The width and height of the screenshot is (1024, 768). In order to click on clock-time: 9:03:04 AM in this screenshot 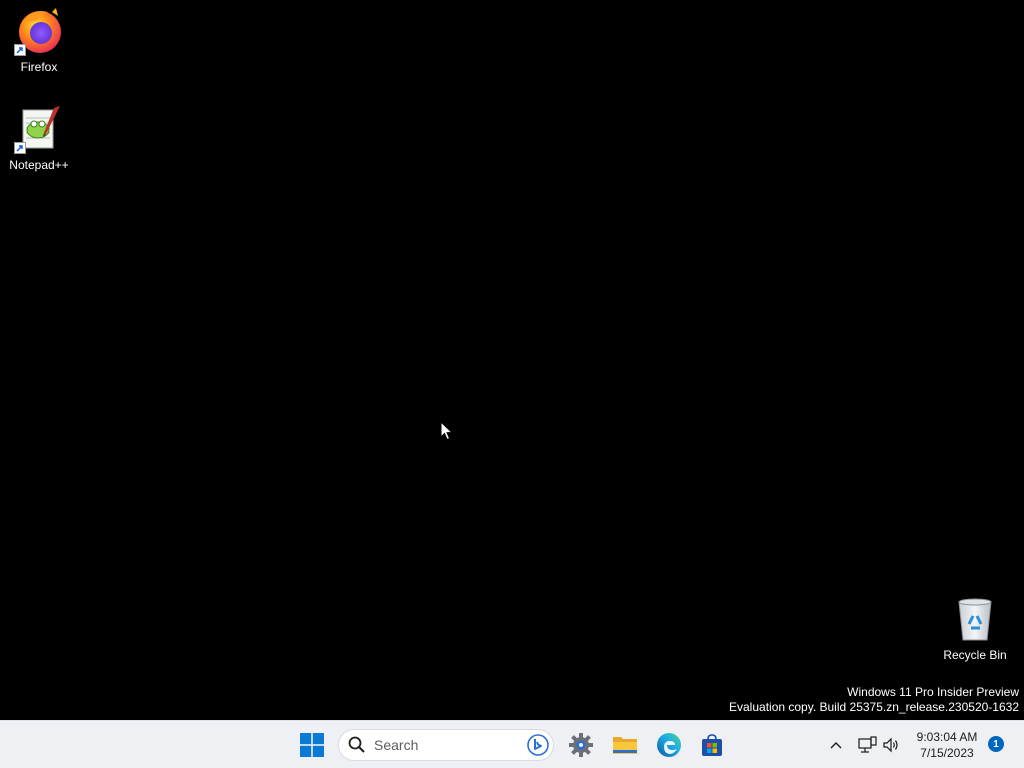, I will do `click(947, 737)`.